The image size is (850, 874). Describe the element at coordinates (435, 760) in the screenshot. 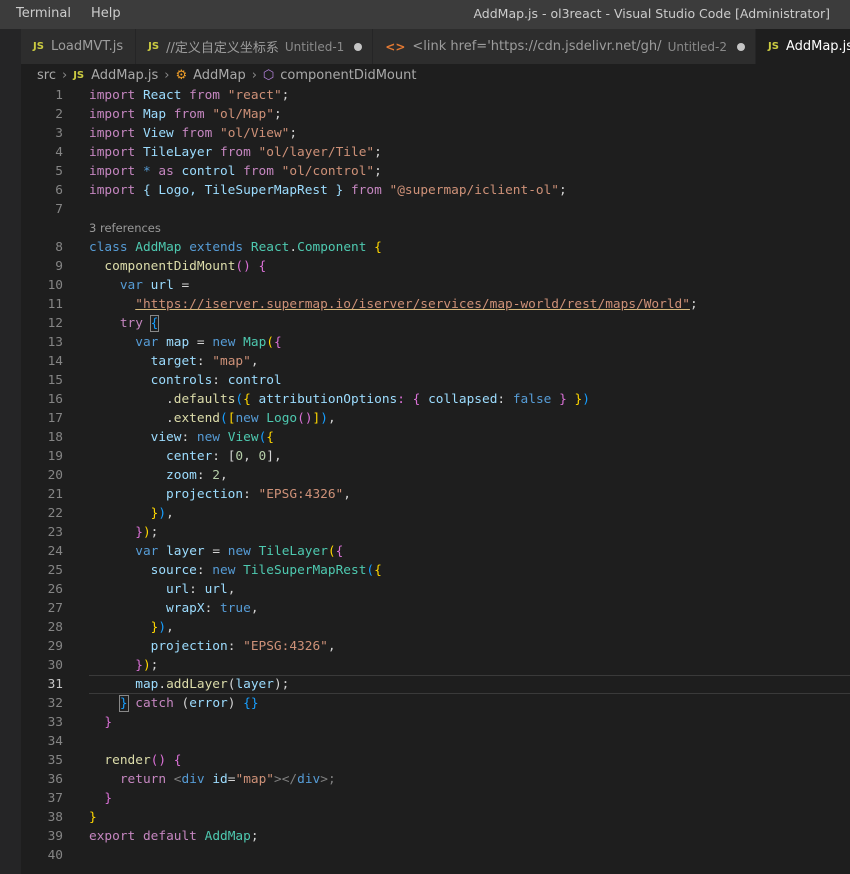

I see `code-line: 35 render() {` at that location.